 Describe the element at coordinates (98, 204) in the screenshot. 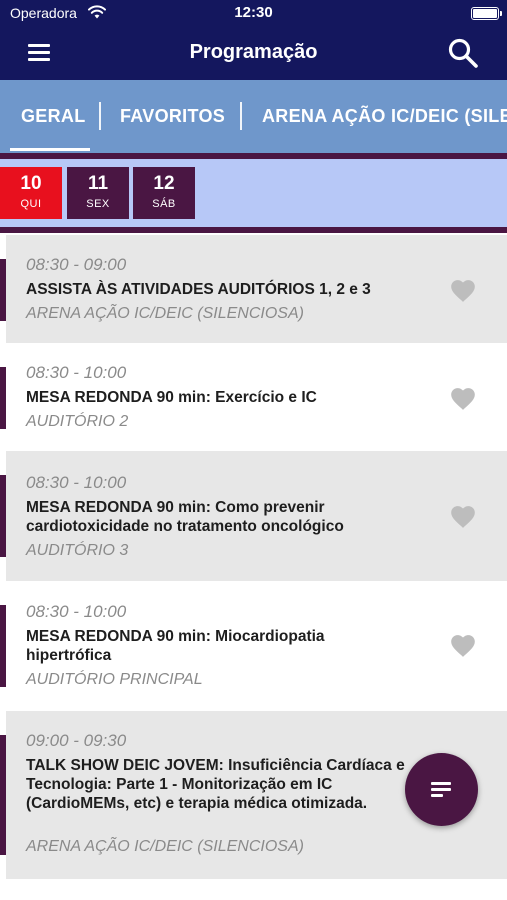

I see `date-weekday: SEX` at that location.